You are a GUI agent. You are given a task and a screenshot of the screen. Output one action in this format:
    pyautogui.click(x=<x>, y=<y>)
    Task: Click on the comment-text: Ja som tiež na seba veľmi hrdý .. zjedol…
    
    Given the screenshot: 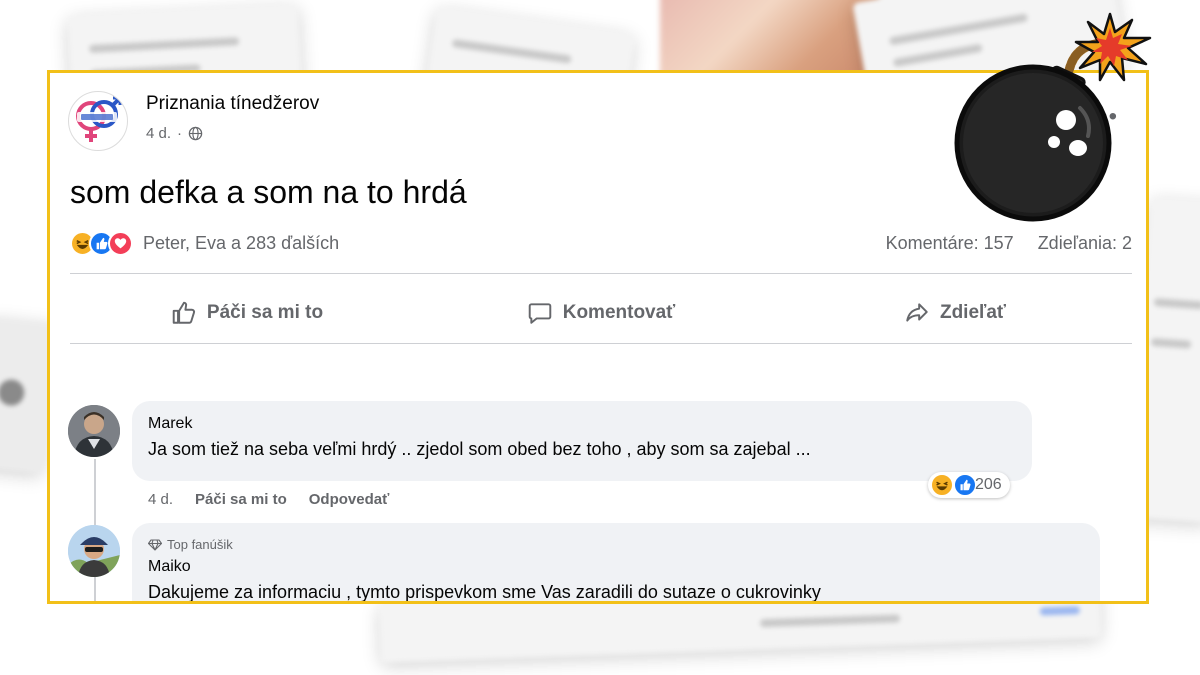 What is the action you would take?
    pyautogui.click(x=479, y=449)
    